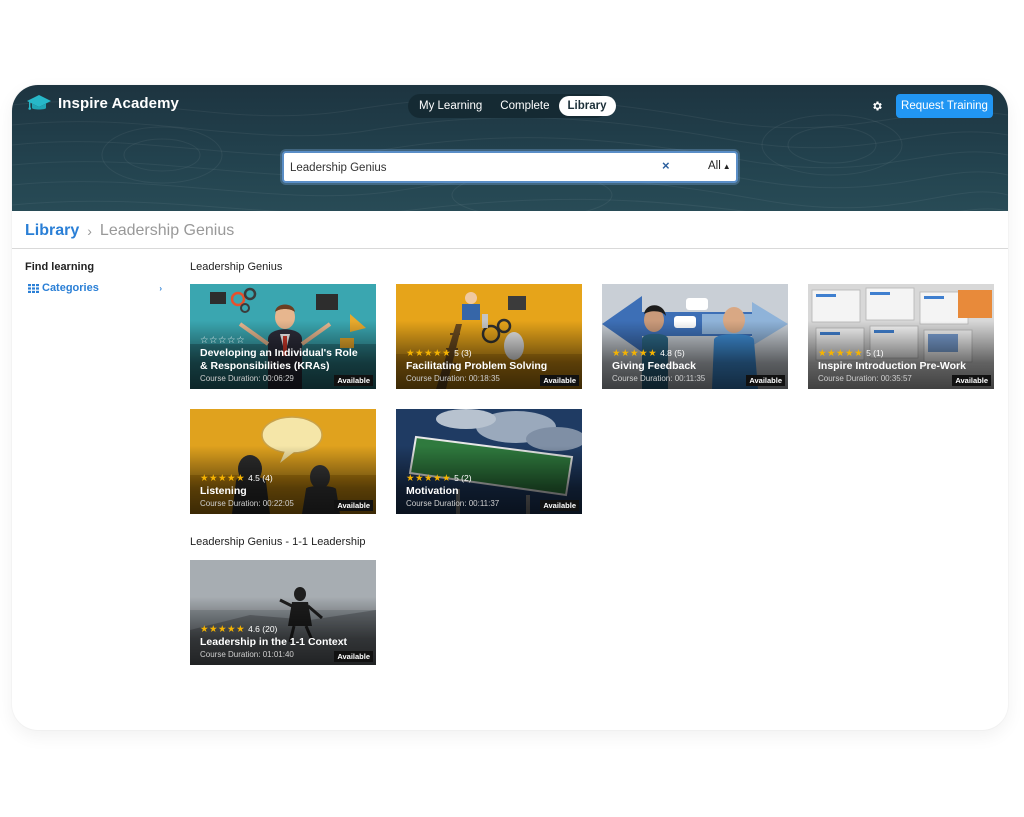 This screenshot has height=817, width=1024. I want to click on nav-tabs: My Learning Complete Library, so click(512, 106).